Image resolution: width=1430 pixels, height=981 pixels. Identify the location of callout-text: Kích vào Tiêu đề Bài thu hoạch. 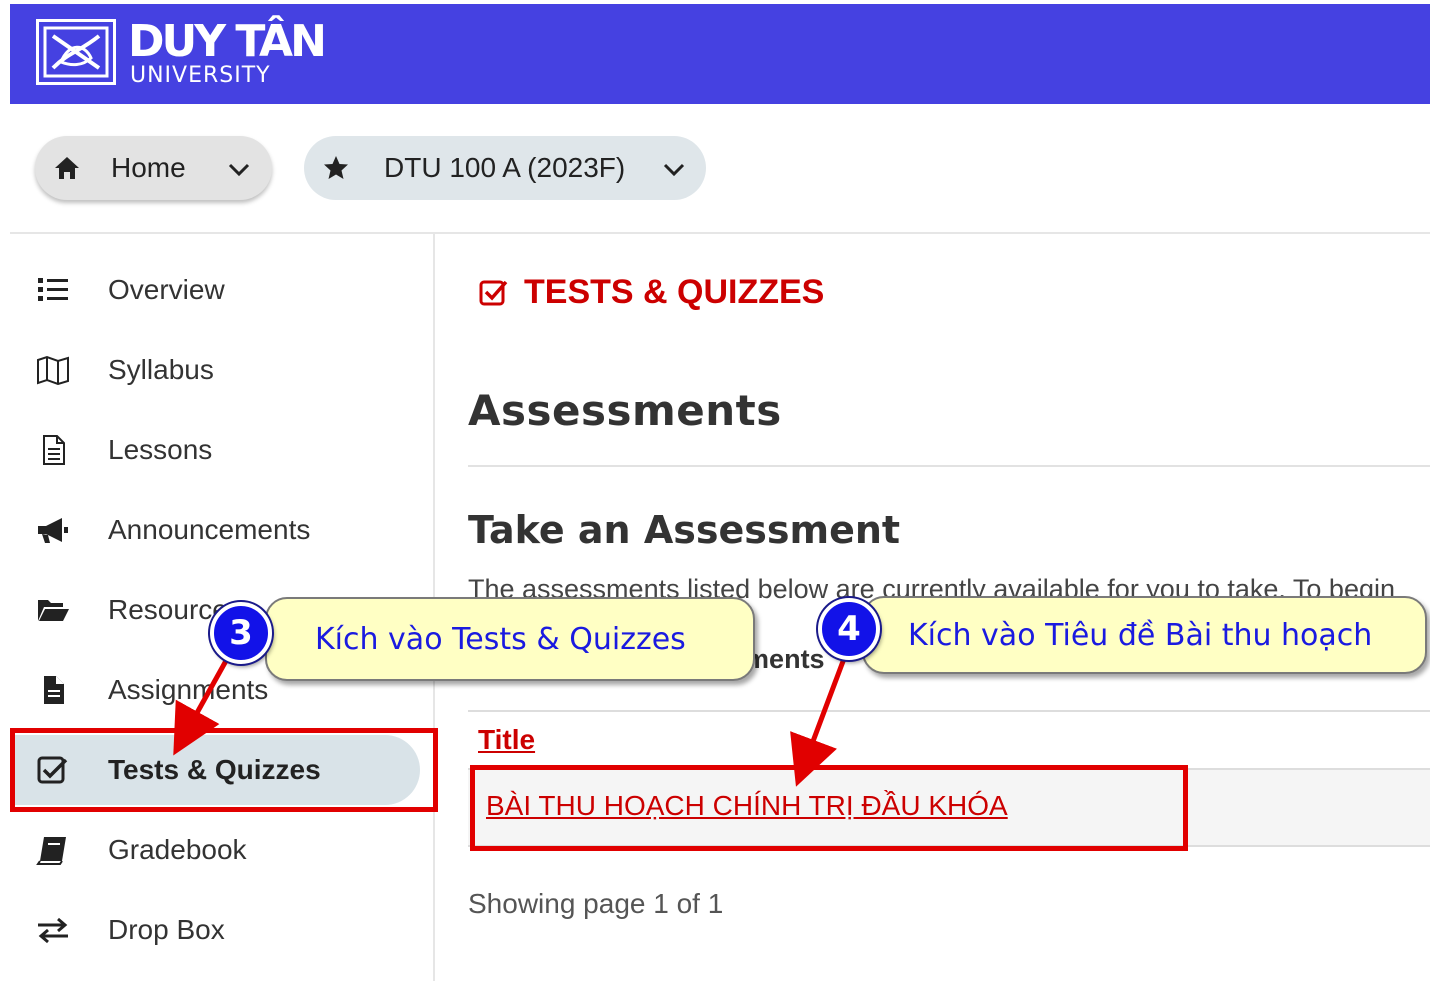
(1140, 635).